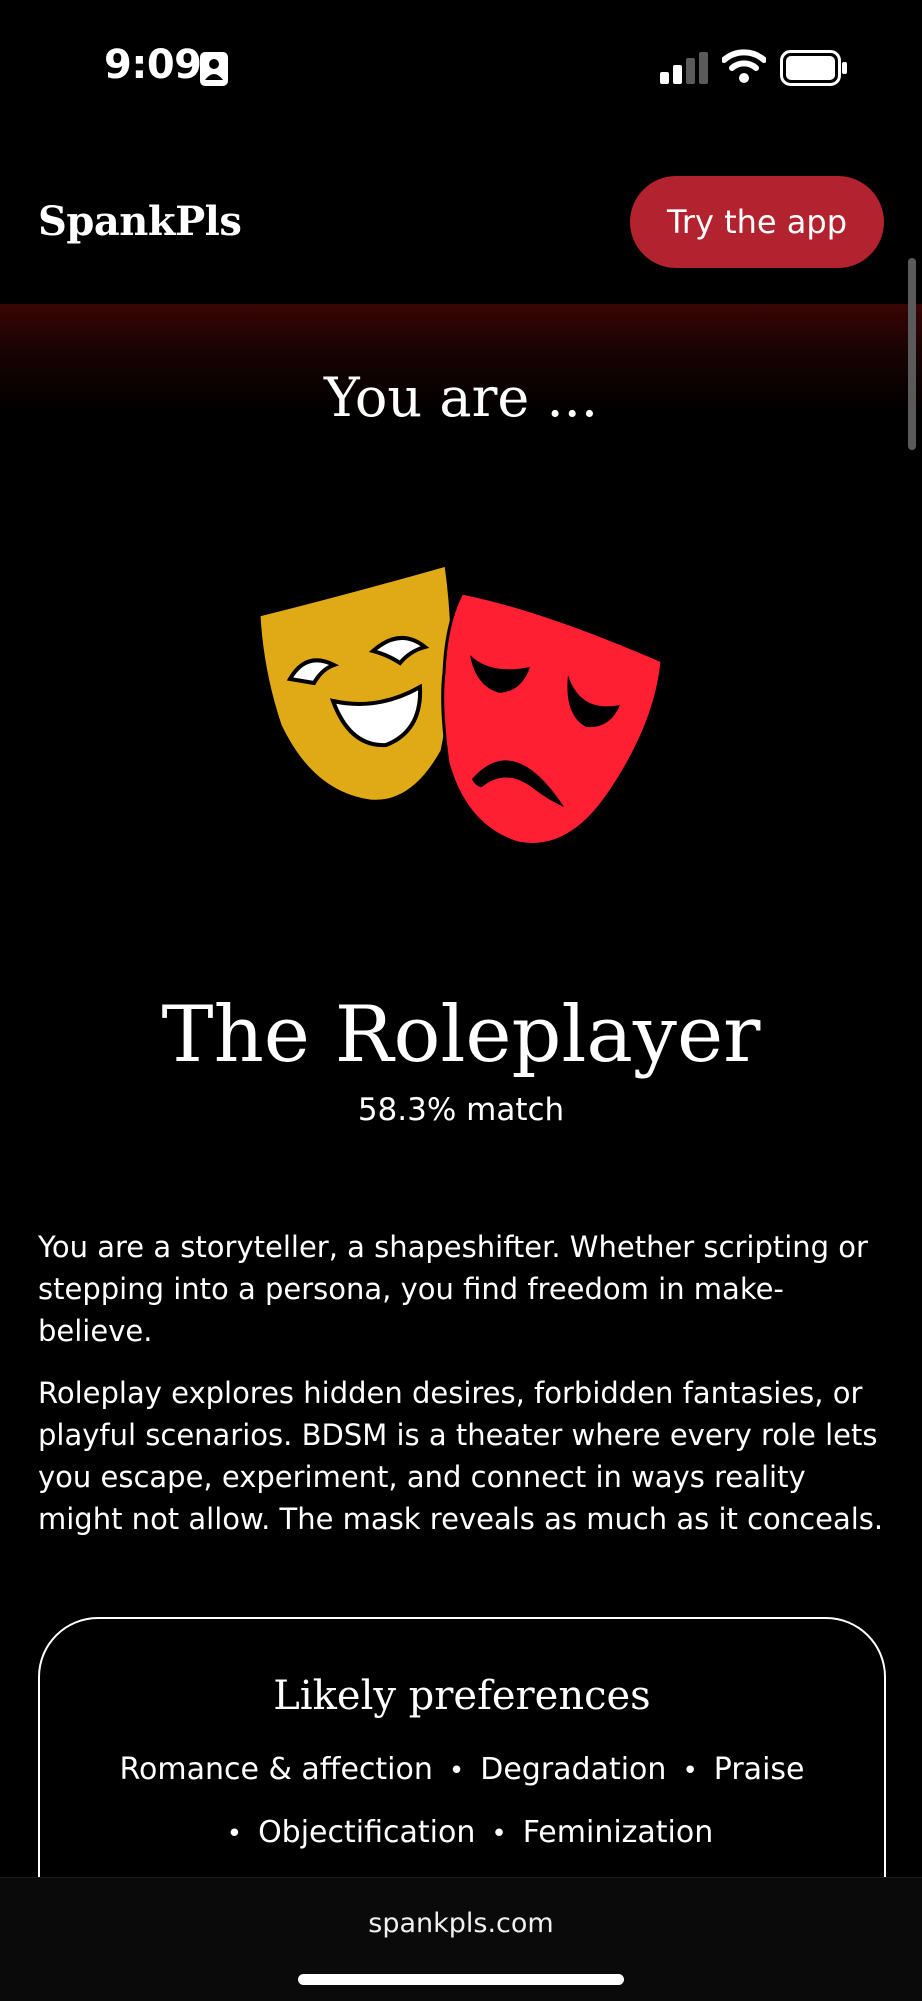 The height and width of the screenshot is (2001, 922). I want to click on preference-item: Objectification, so click(367, 1832).